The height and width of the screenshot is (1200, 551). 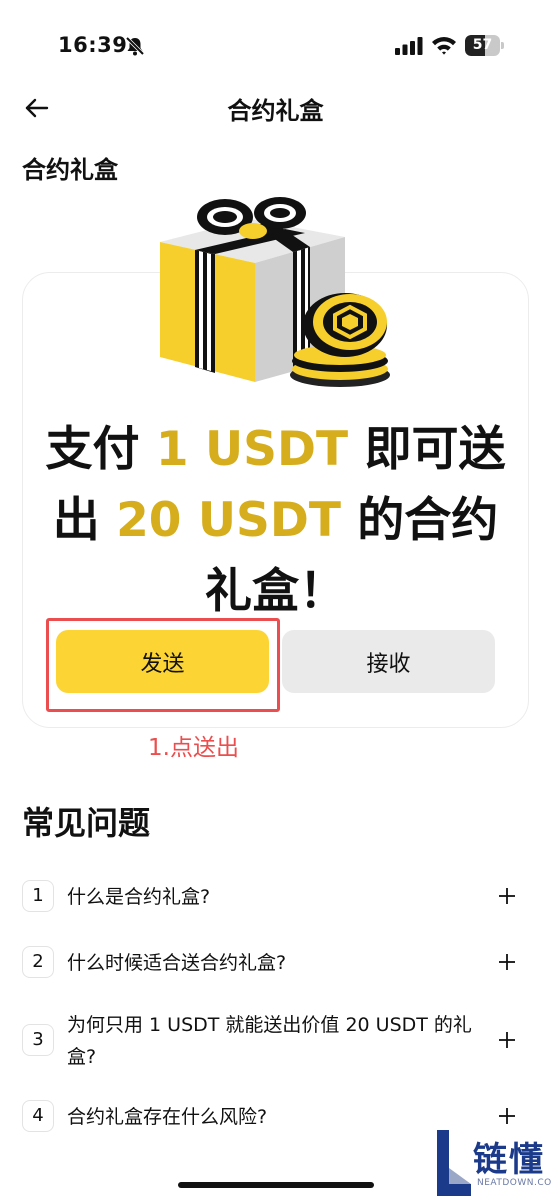 What do you see at coordinates (38, 1040) in the screenshot?
I see `faq-number: 3` at bounding box center [38, 1040].